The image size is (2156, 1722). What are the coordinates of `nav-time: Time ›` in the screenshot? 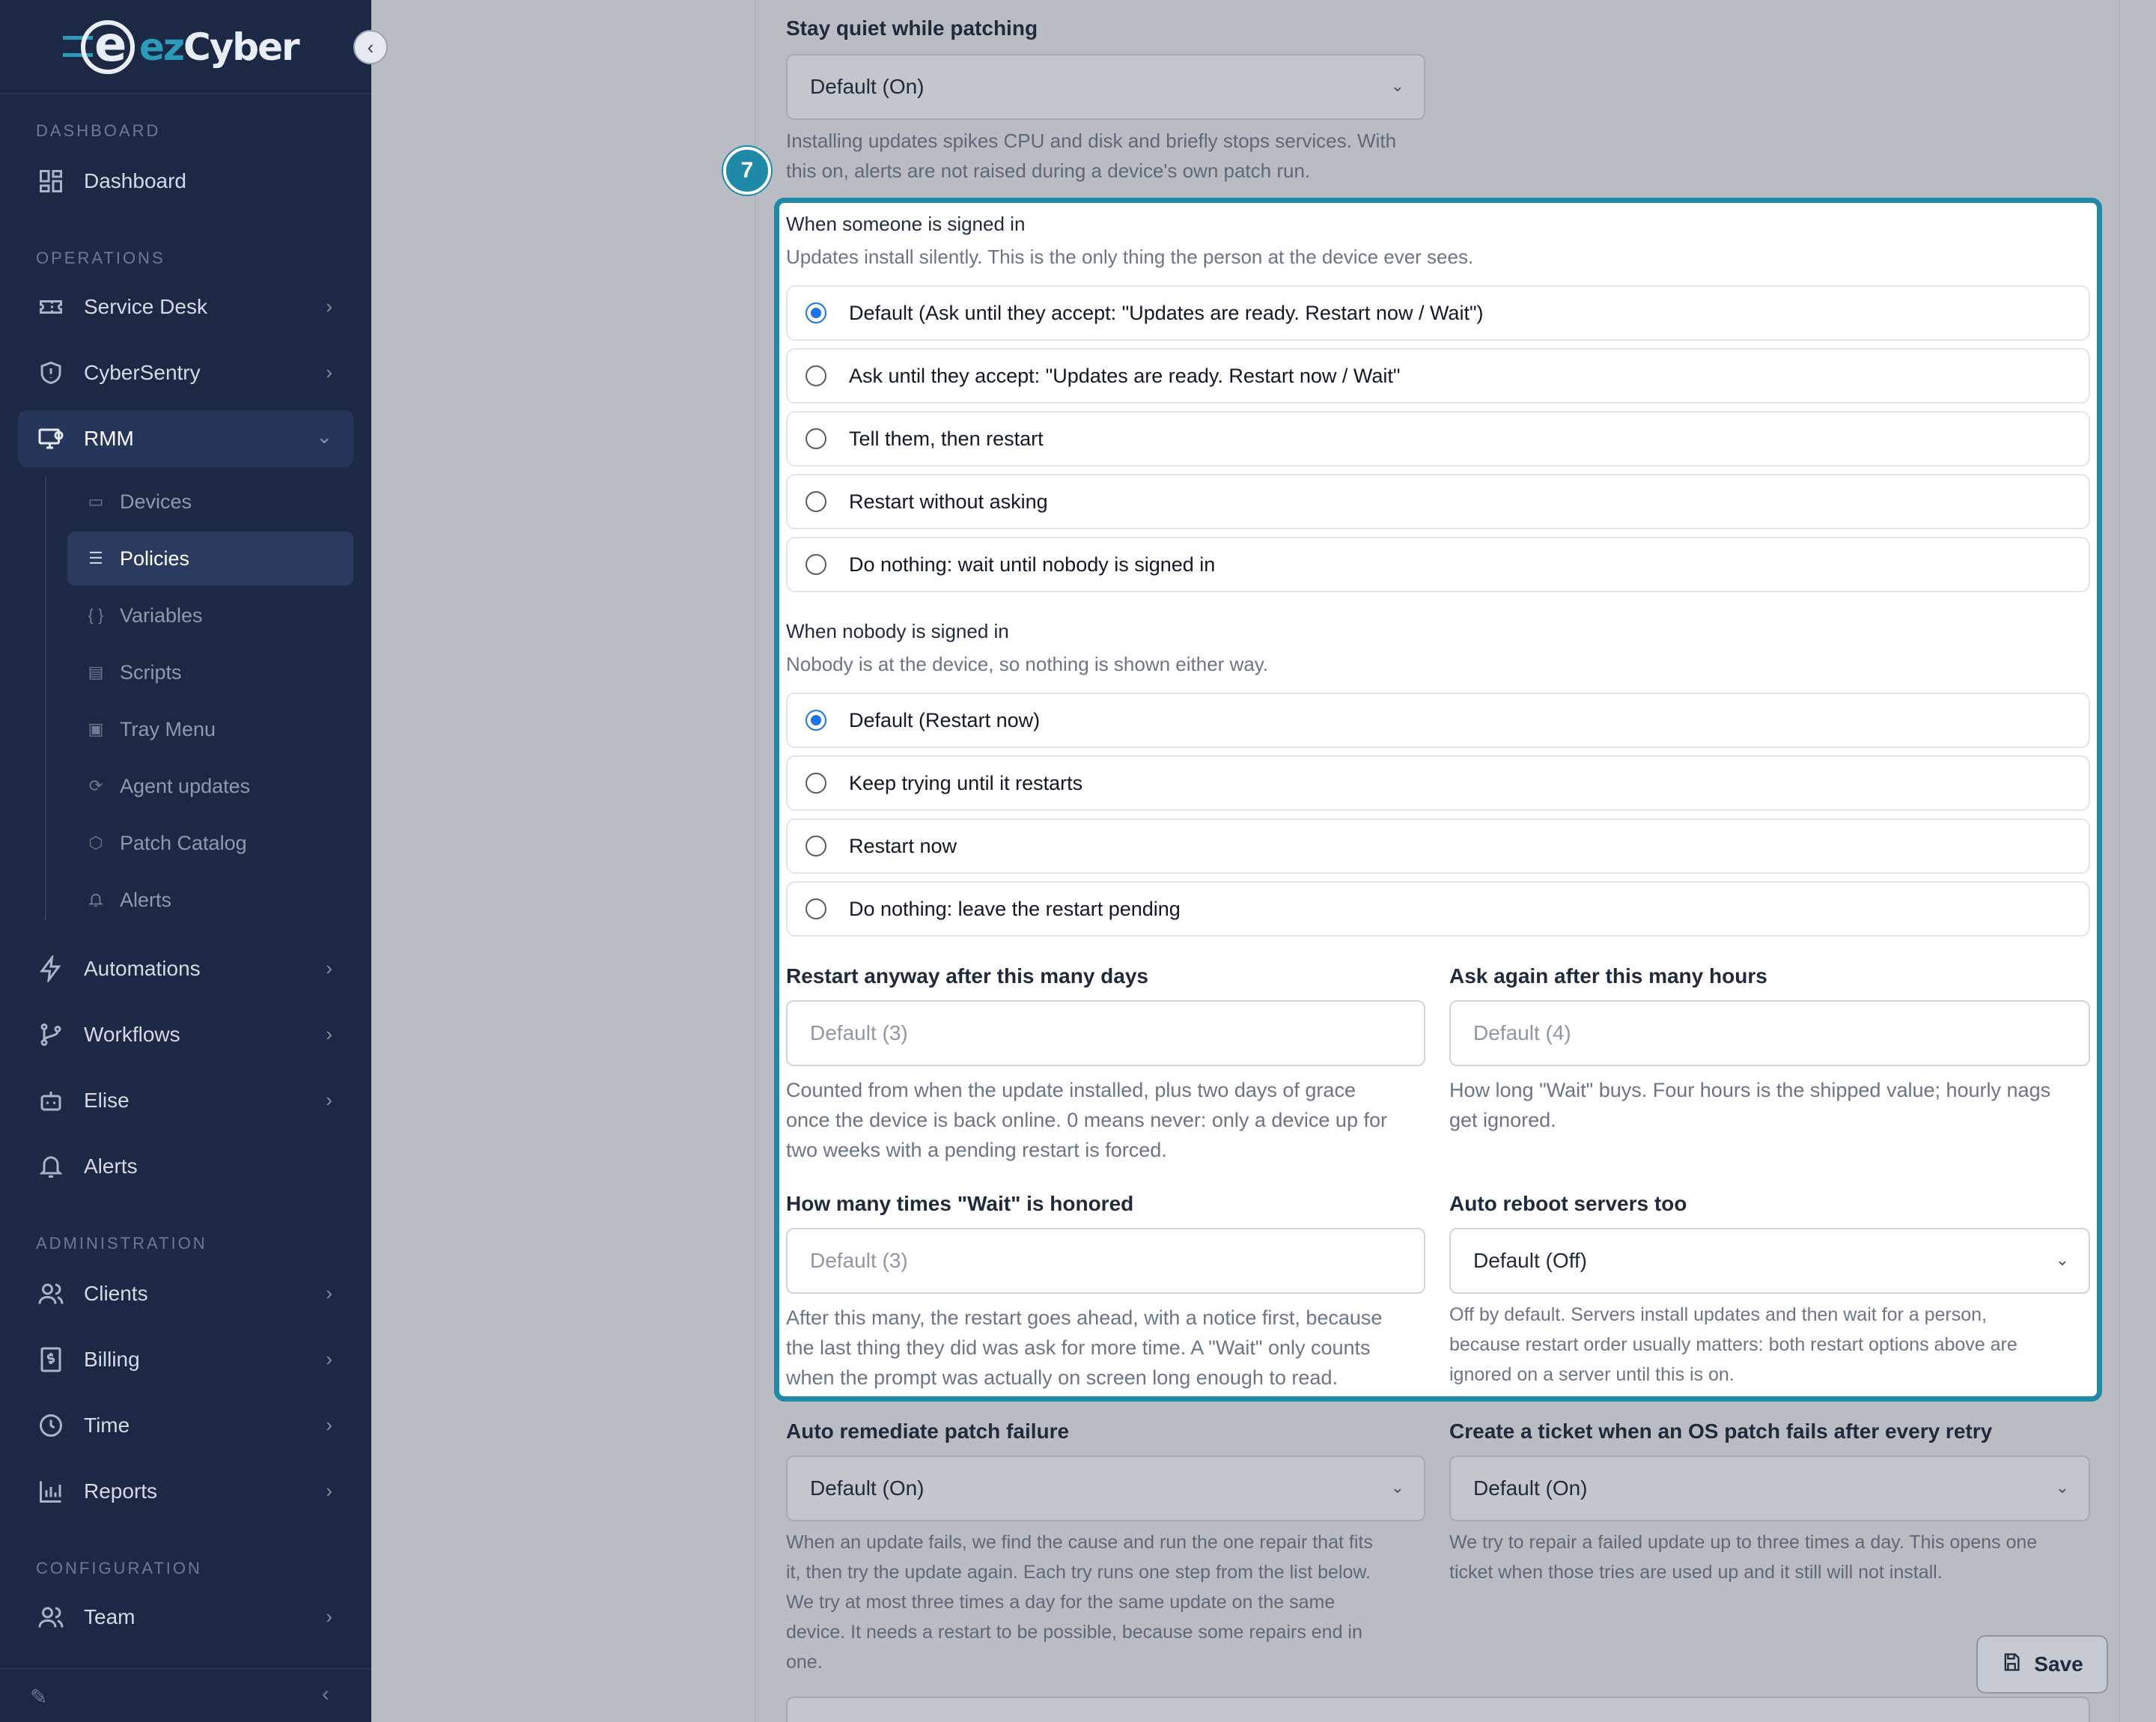 It's located at (185, 1425).